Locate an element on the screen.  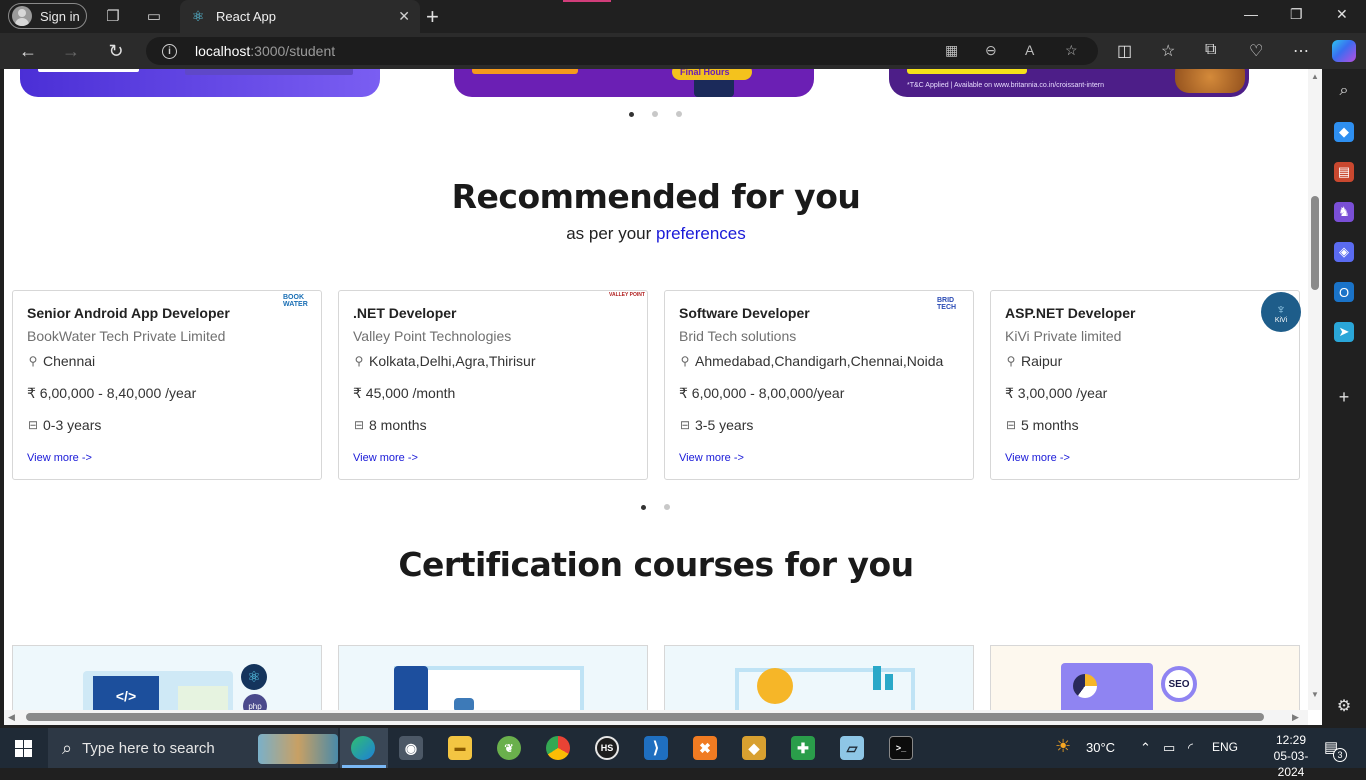
microsoft365-icon: ◈ is located at coordinates (1344, 252).